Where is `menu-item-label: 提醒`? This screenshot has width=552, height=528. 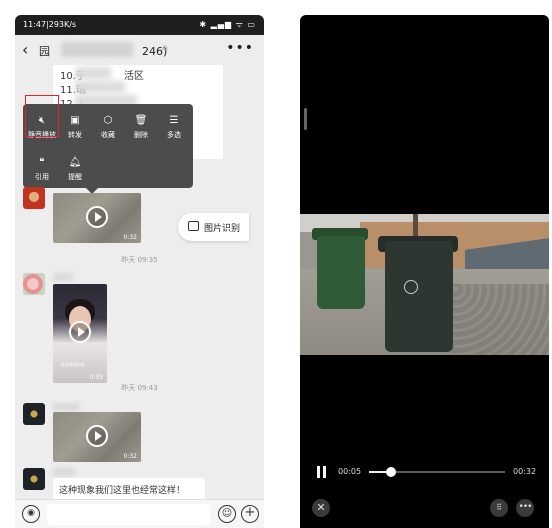 menu-item-label: 提醒 is located at coordinates (75, 177).